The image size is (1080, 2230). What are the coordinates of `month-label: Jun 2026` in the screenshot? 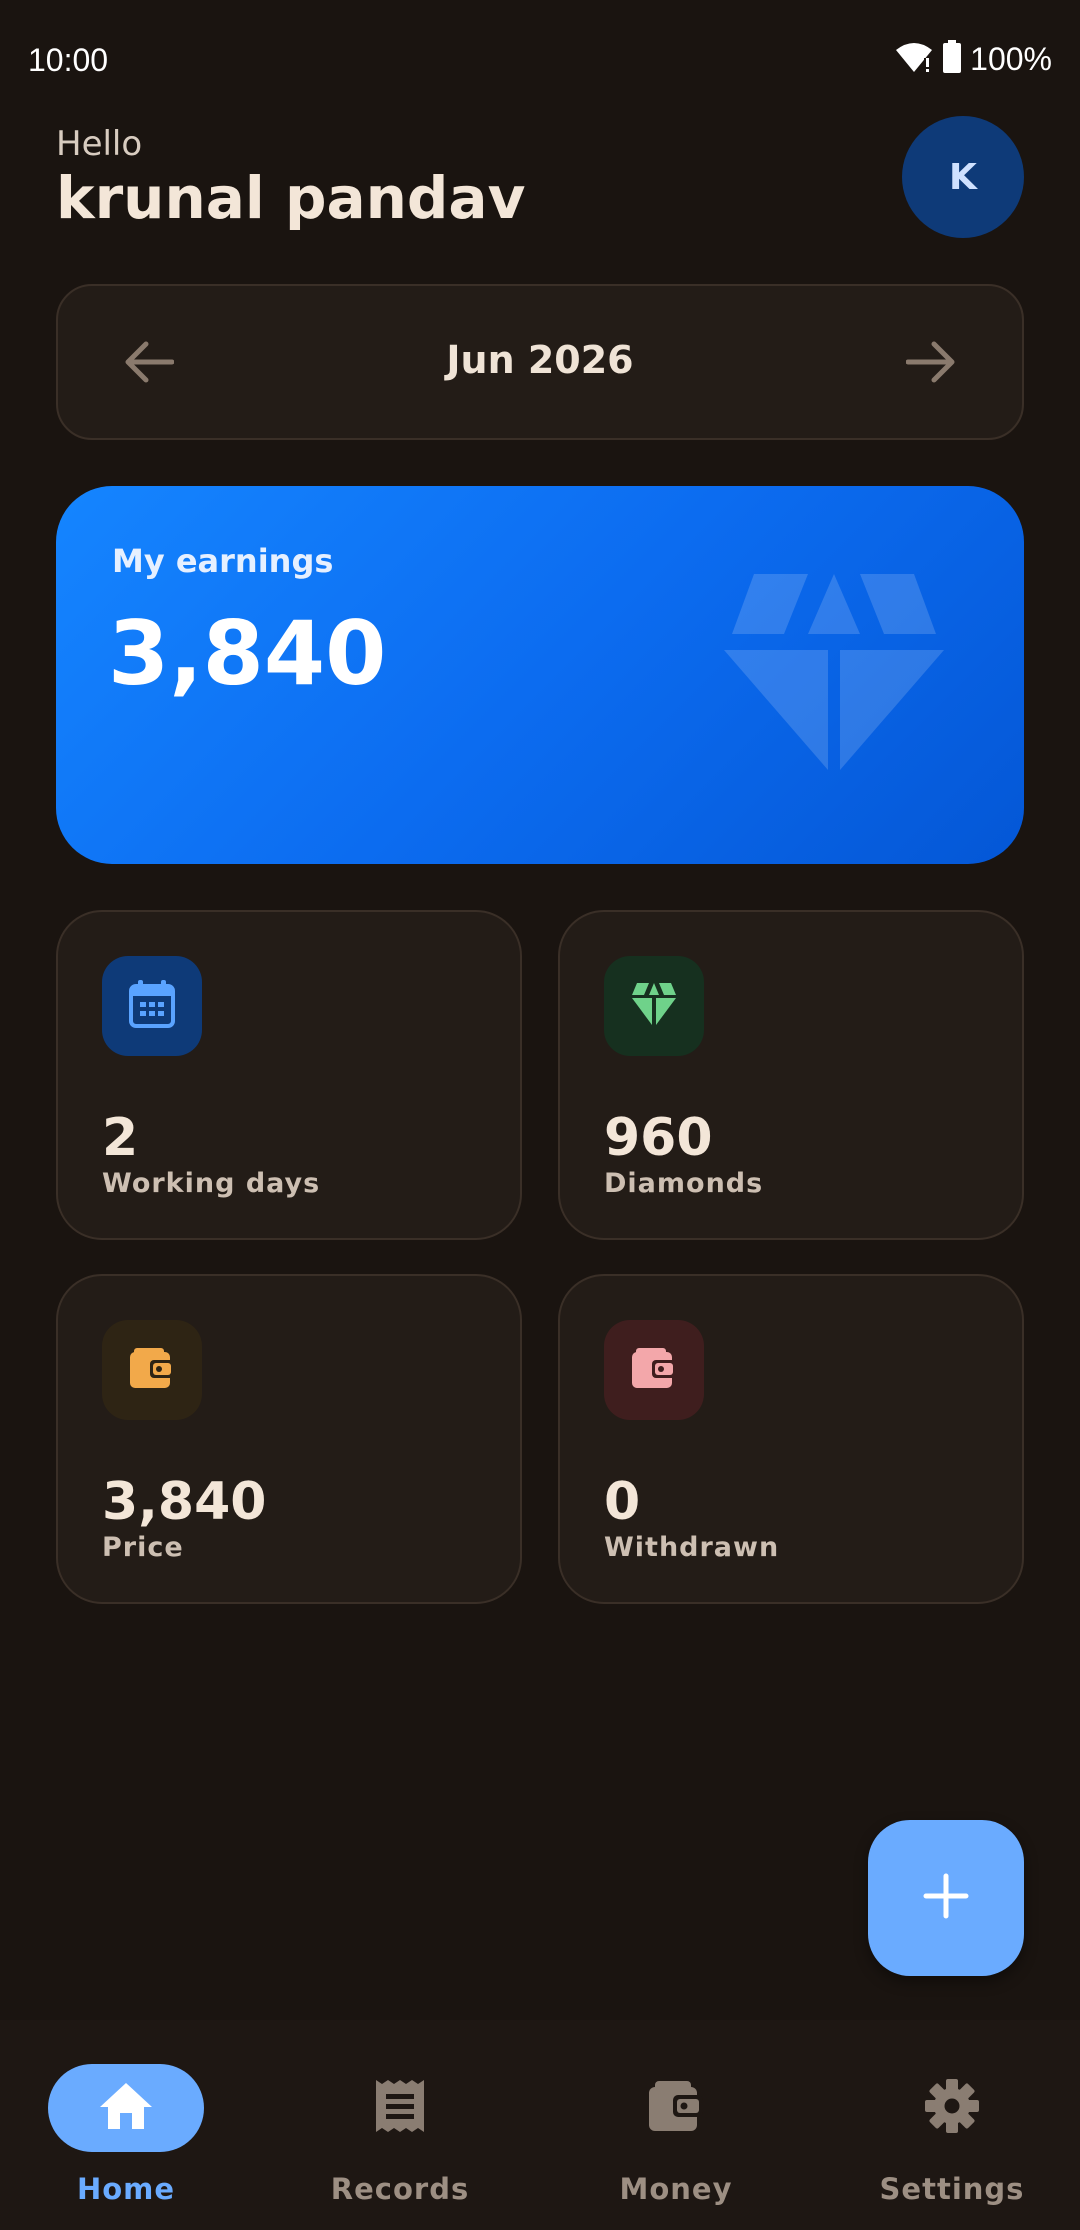 It's located at (540, 360).